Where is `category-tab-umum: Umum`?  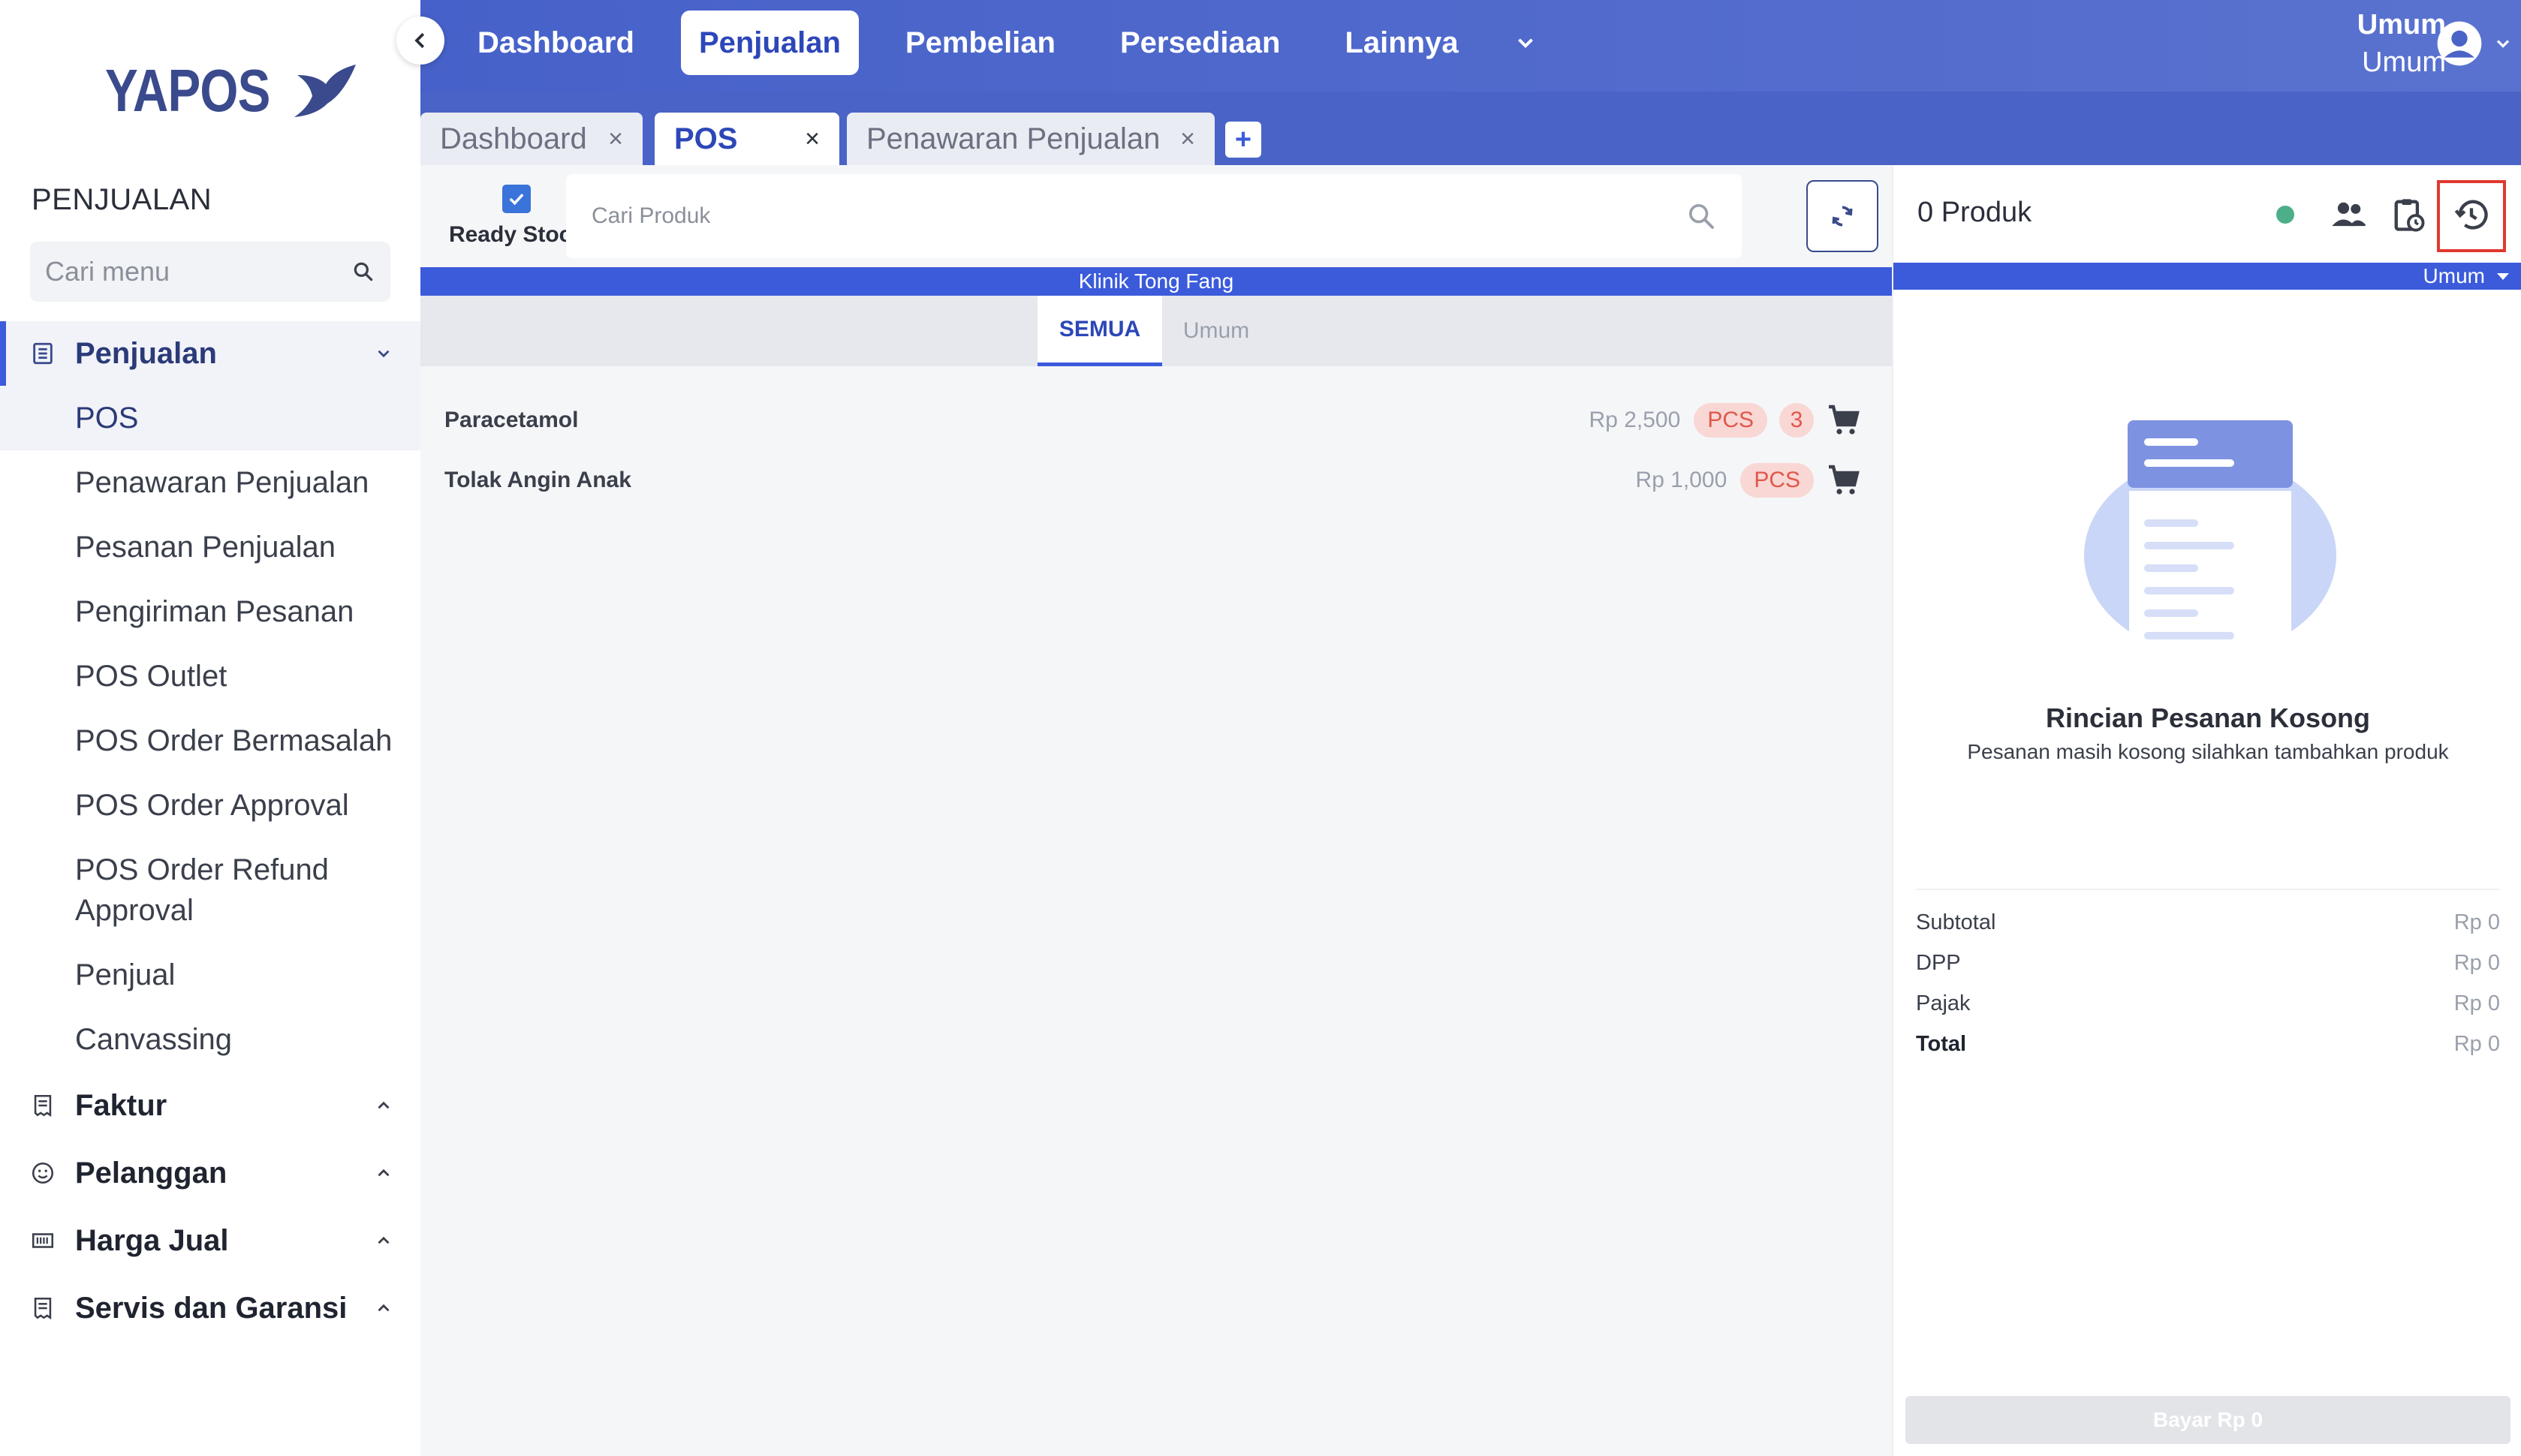 category-tab-umum: Umum is located at coordinates (1216, 331).